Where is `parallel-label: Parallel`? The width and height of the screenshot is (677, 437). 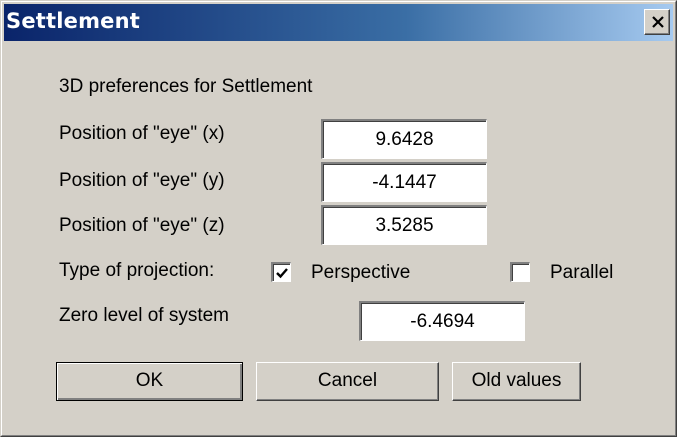
parallel-label: Parallel is located at coordinates (581, 273).